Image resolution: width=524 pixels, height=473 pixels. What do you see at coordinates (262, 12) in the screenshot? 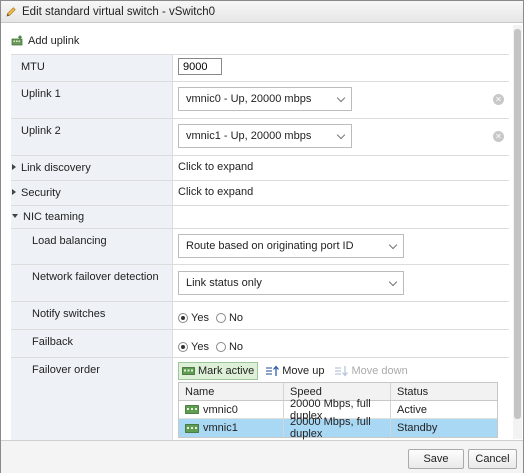
I see `dialog-titlebar: Edit standard virtual switch - vSwitch0` at bounding box center [262, 12].